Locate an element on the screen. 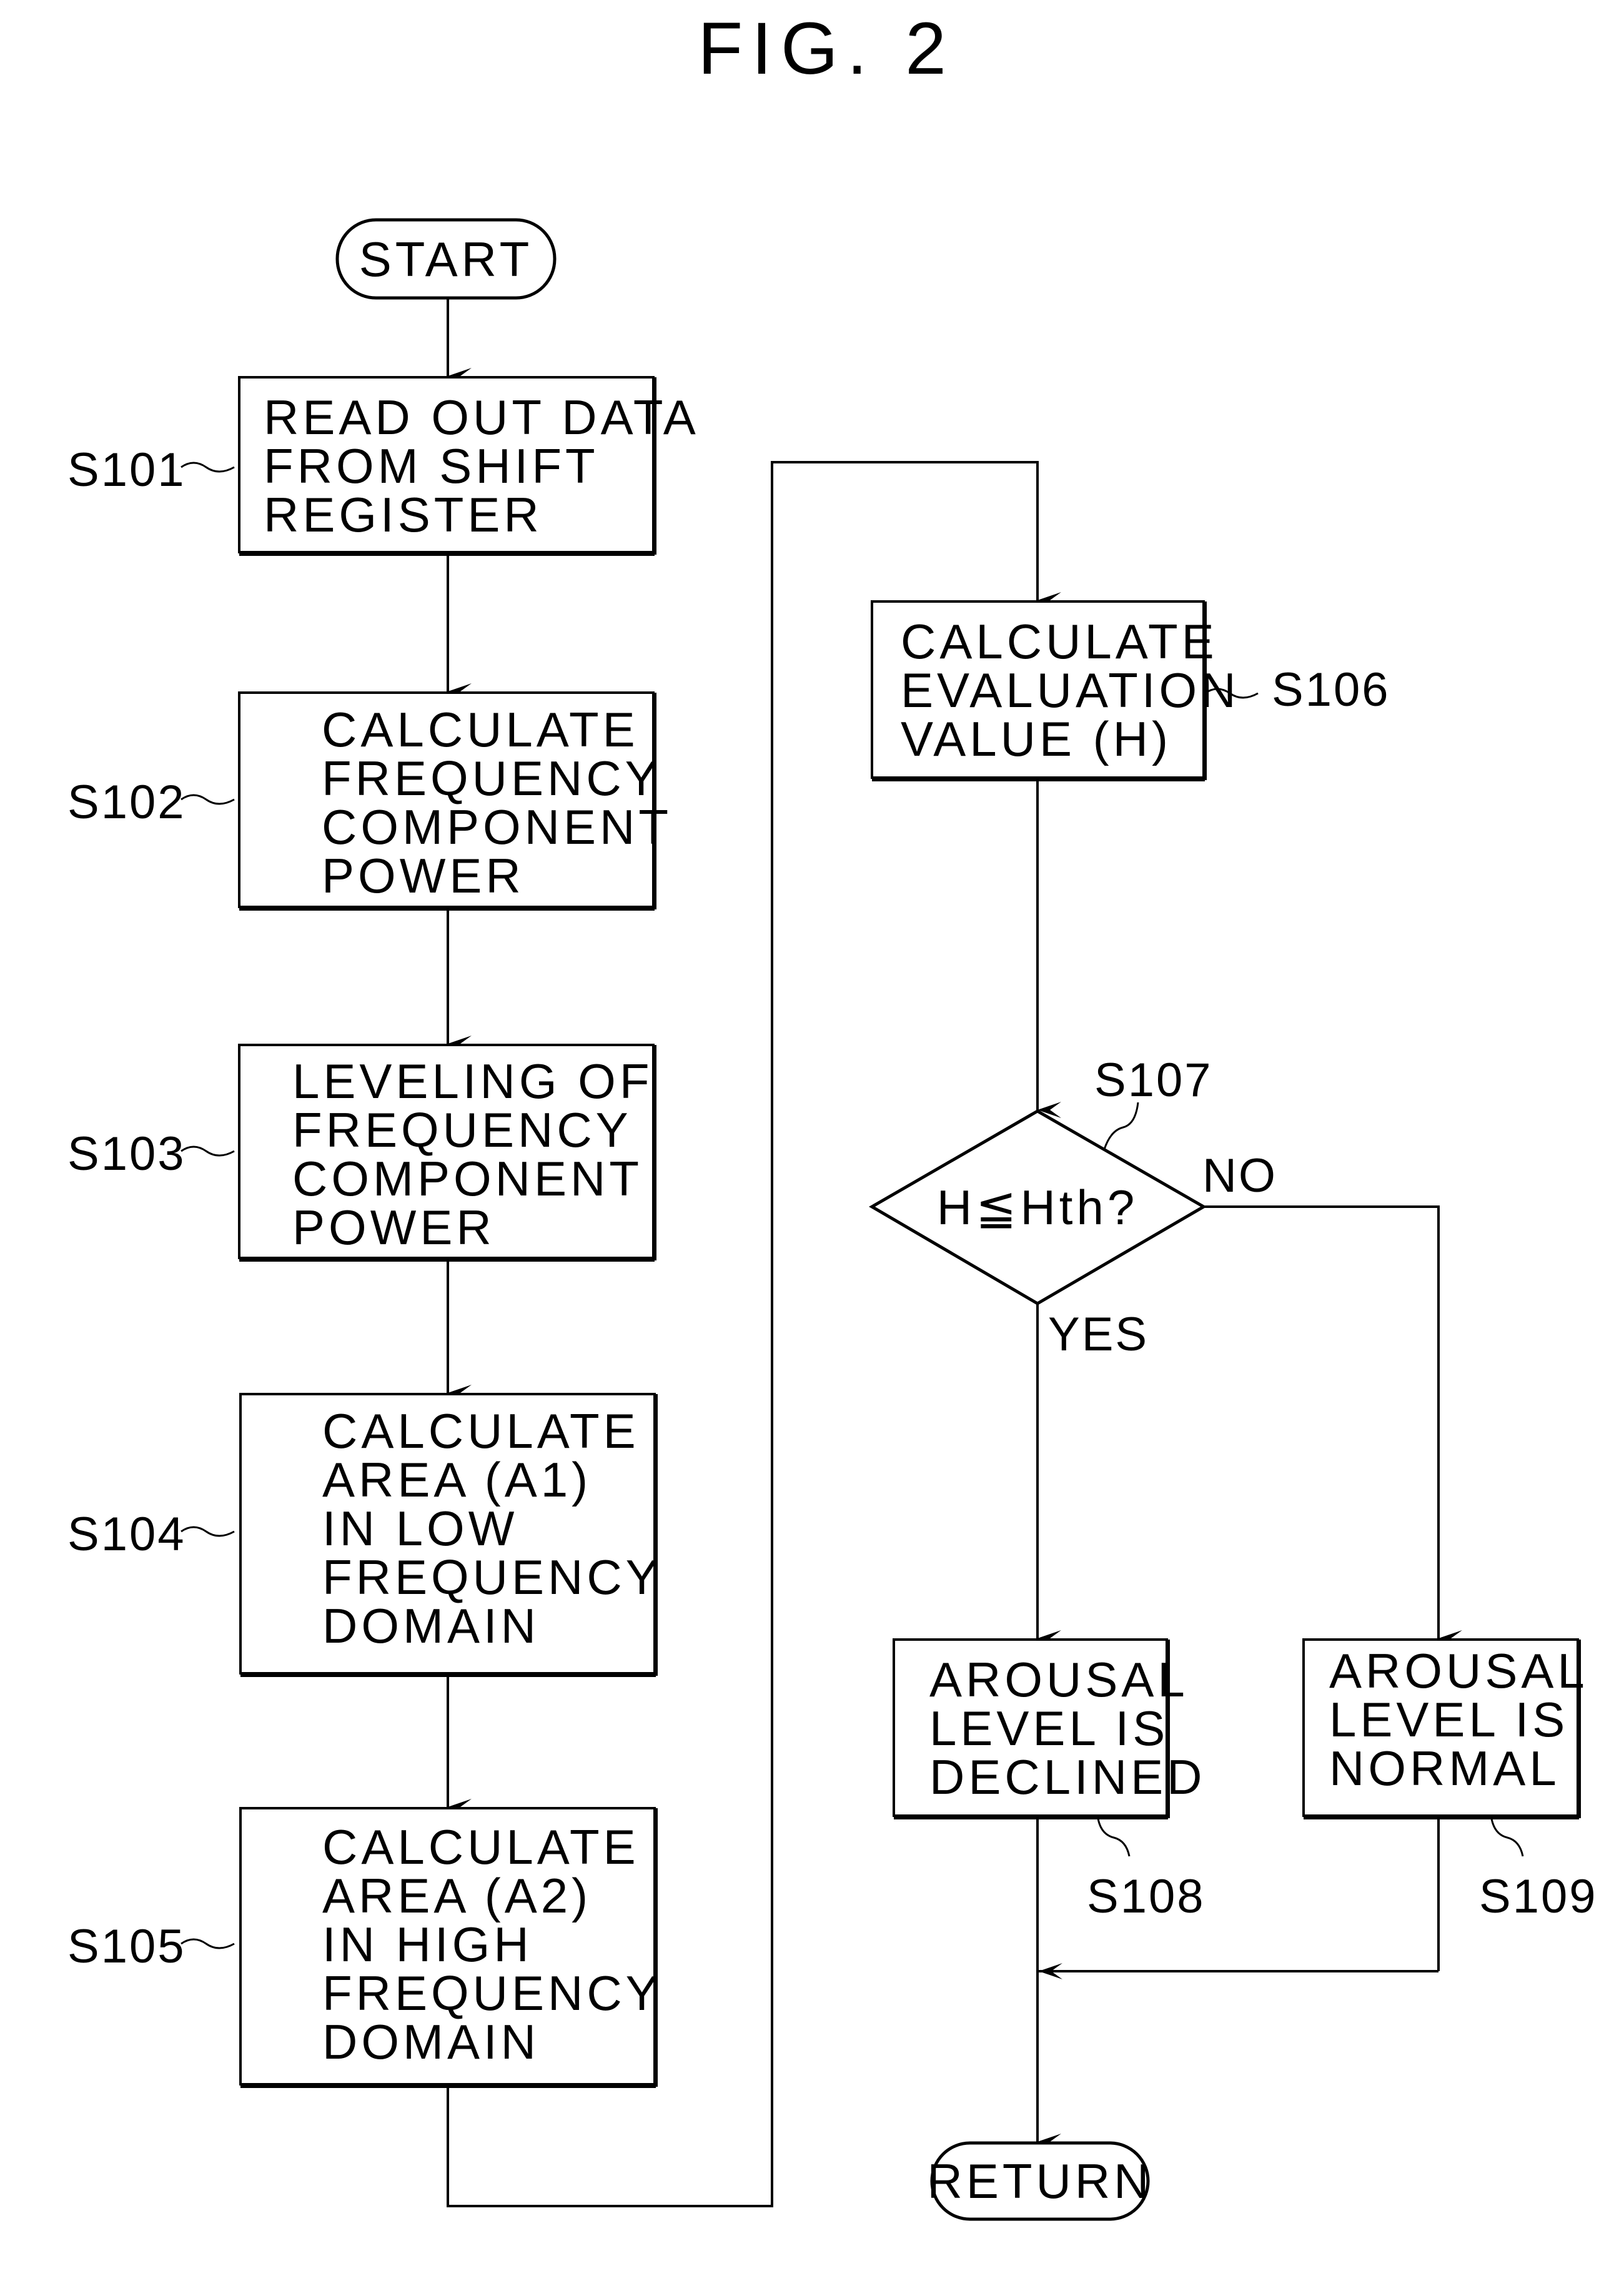 This screenshot has width=1614, height=2296. figure-title: FIG. 2 is located at coordinates (826, 48).